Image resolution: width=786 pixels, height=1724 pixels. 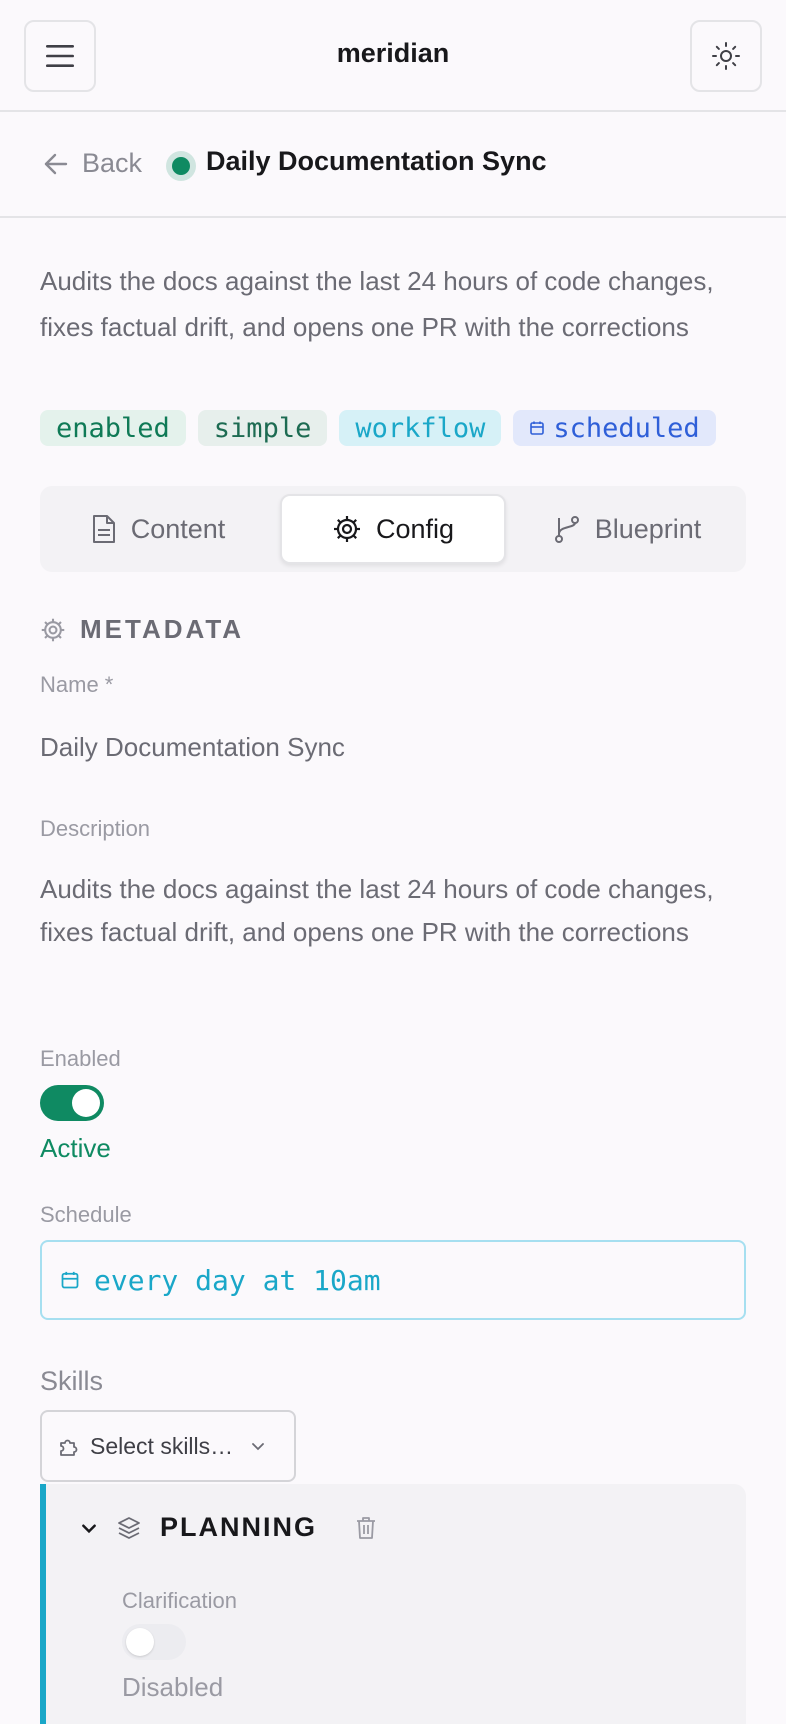 What do you see at coordinates (420, 428) in the screenshot?
I see `tag-workflow: workflow` at bounding box center [420, 428].